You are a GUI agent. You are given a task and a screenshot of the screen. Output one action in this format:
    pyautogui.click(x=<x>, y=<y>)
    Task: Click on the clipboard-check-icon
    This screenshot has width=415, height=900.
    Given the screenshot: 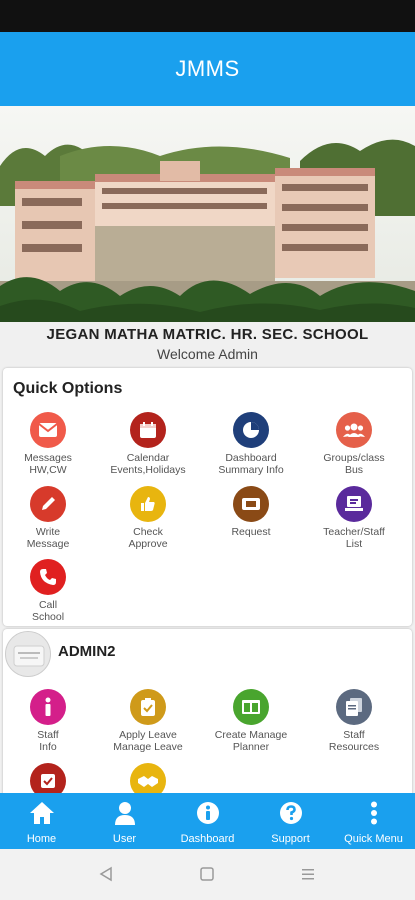 What is the action you would take?
    pyautogui.click(x=148, y=707)
    